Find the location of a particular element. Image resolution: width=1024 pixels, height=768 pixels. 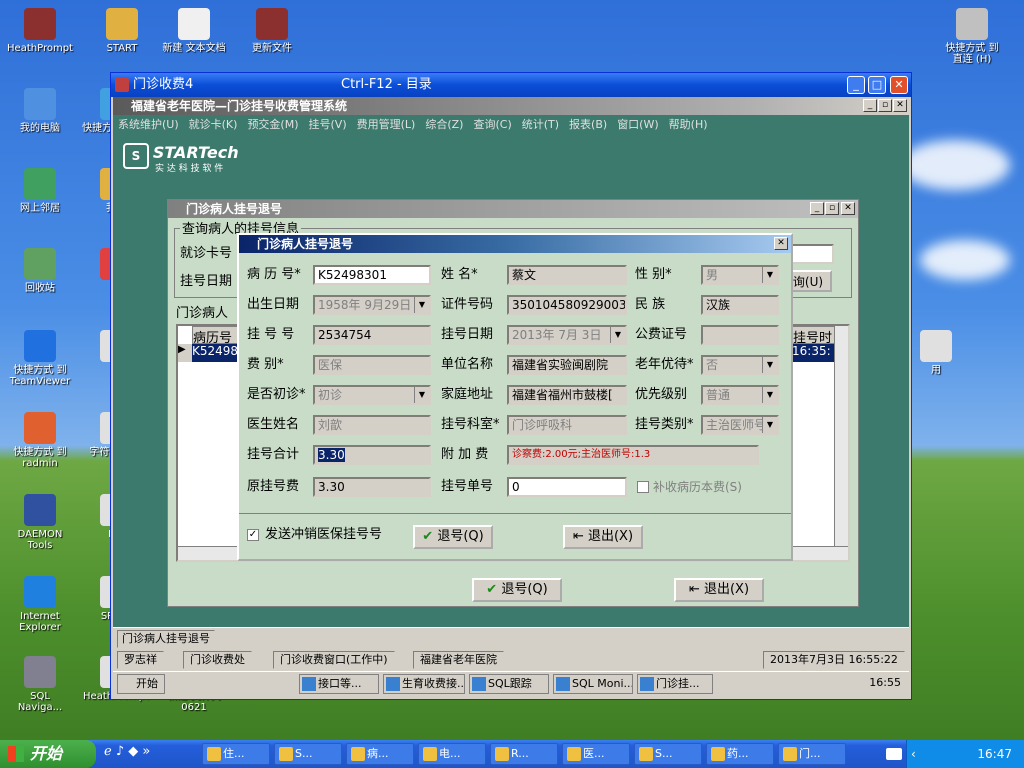

menu-item: 报表(B) is located at coordinates (588, 124).